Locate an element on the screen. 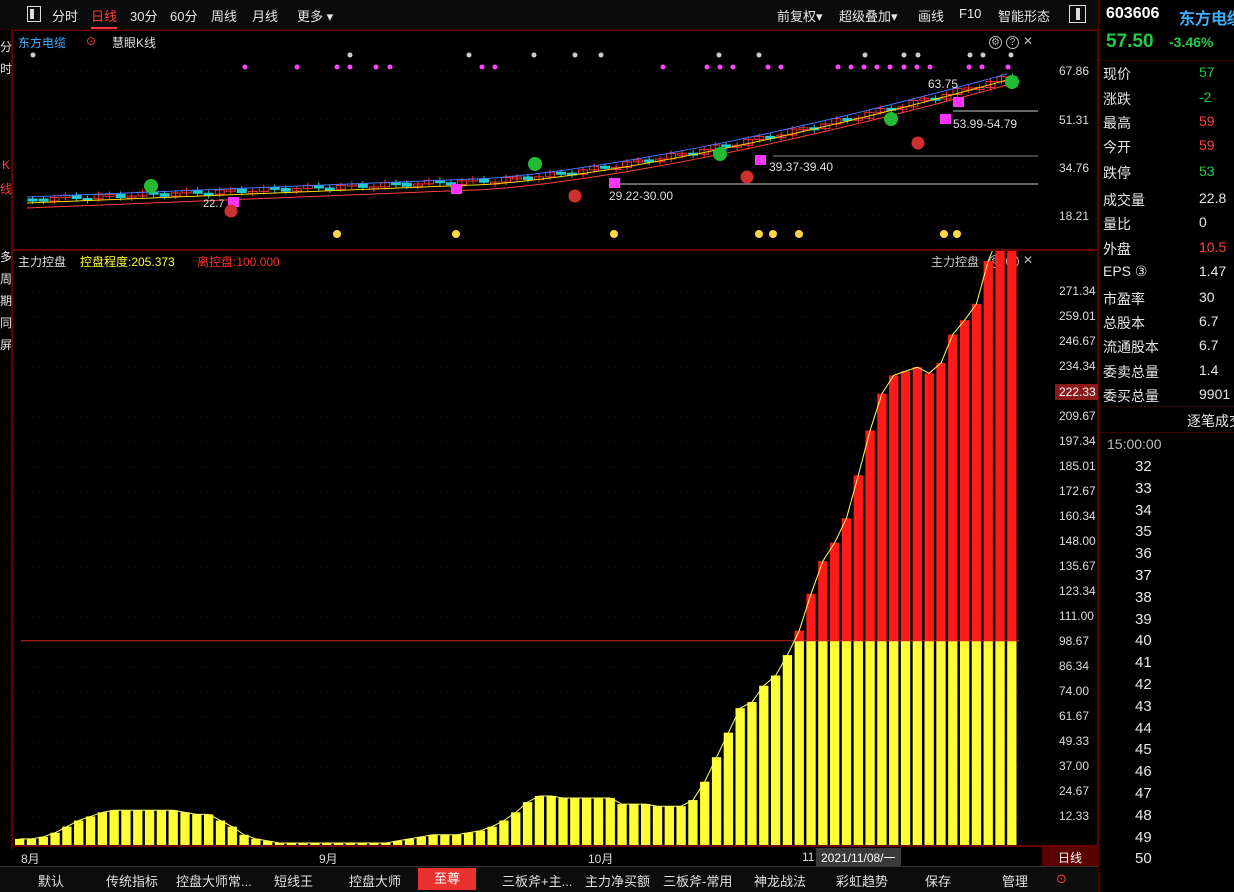 The height and width of the screenshot is (892, 1234). signal-block is located at coordinates (945, 119).